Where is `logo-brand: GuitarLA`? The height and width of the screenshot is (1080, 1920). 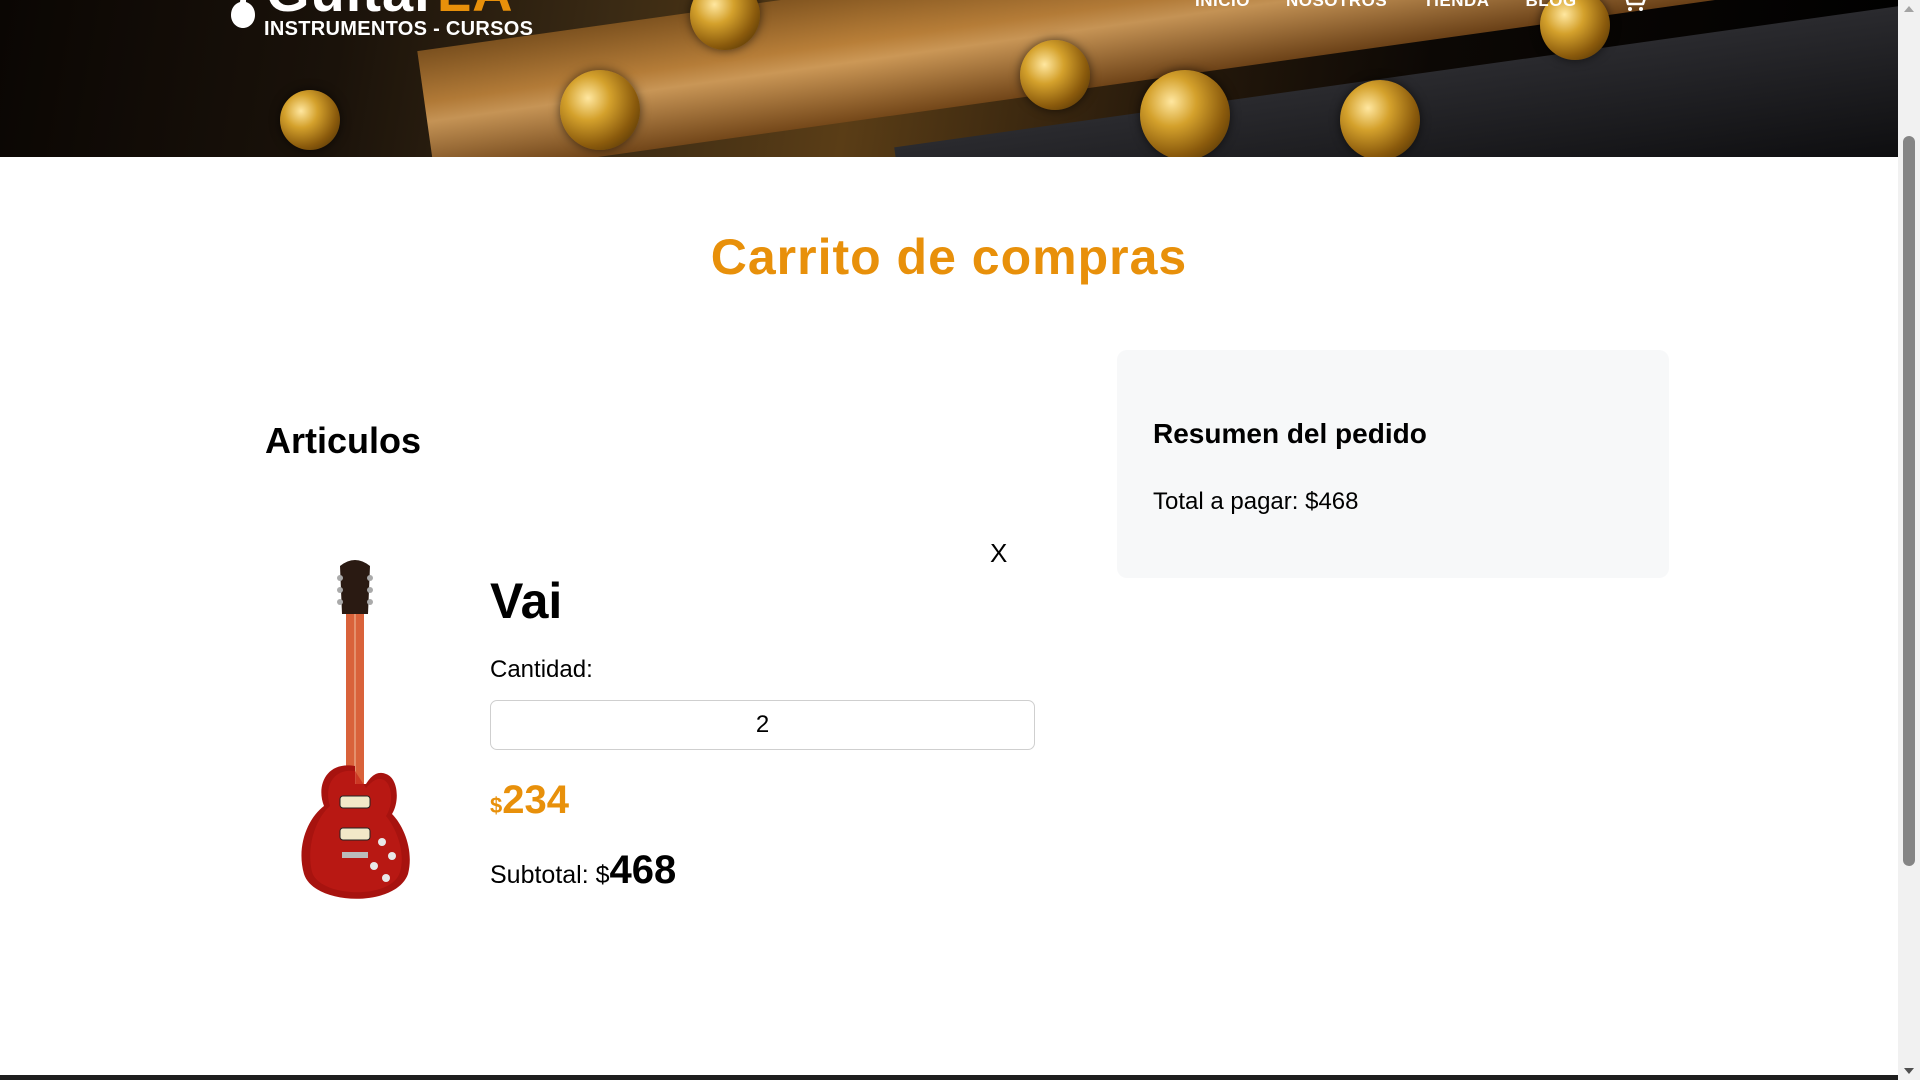
logo-brand: GuitarLA is located at coordinates (390, 10).